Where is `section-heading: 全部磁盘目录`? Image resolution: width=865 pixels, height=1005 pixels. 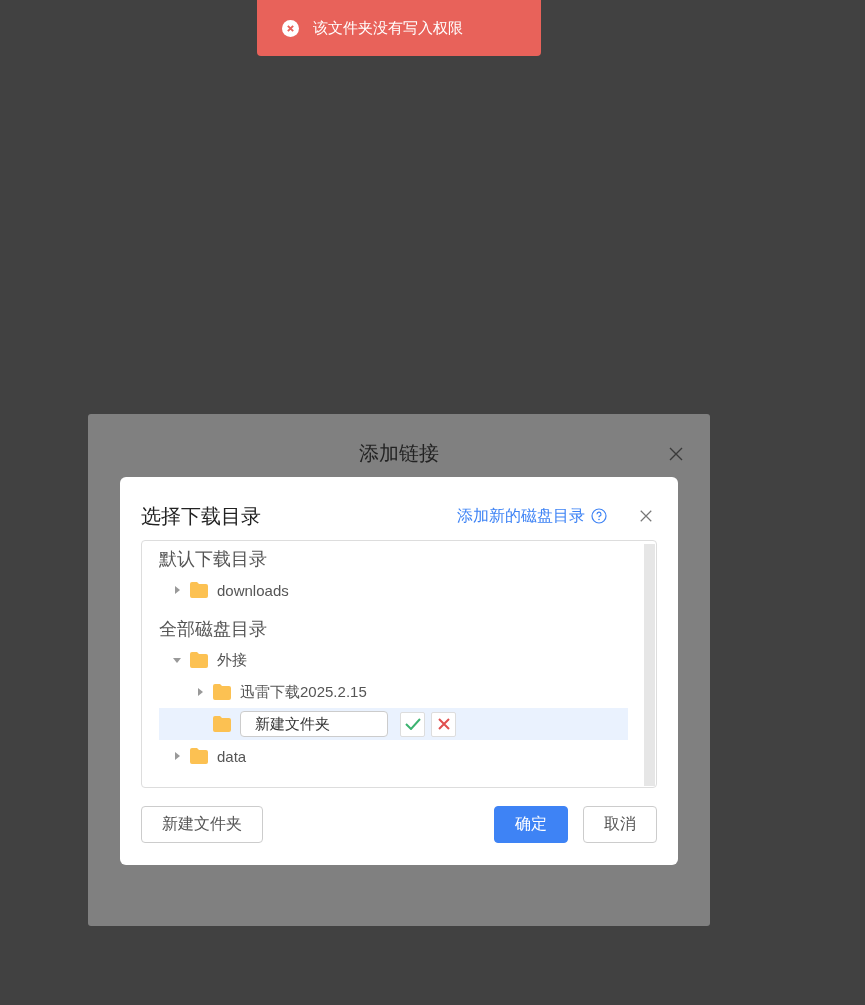 section-heading: 全部磁盘目录 is located at coordinates (213, 629).